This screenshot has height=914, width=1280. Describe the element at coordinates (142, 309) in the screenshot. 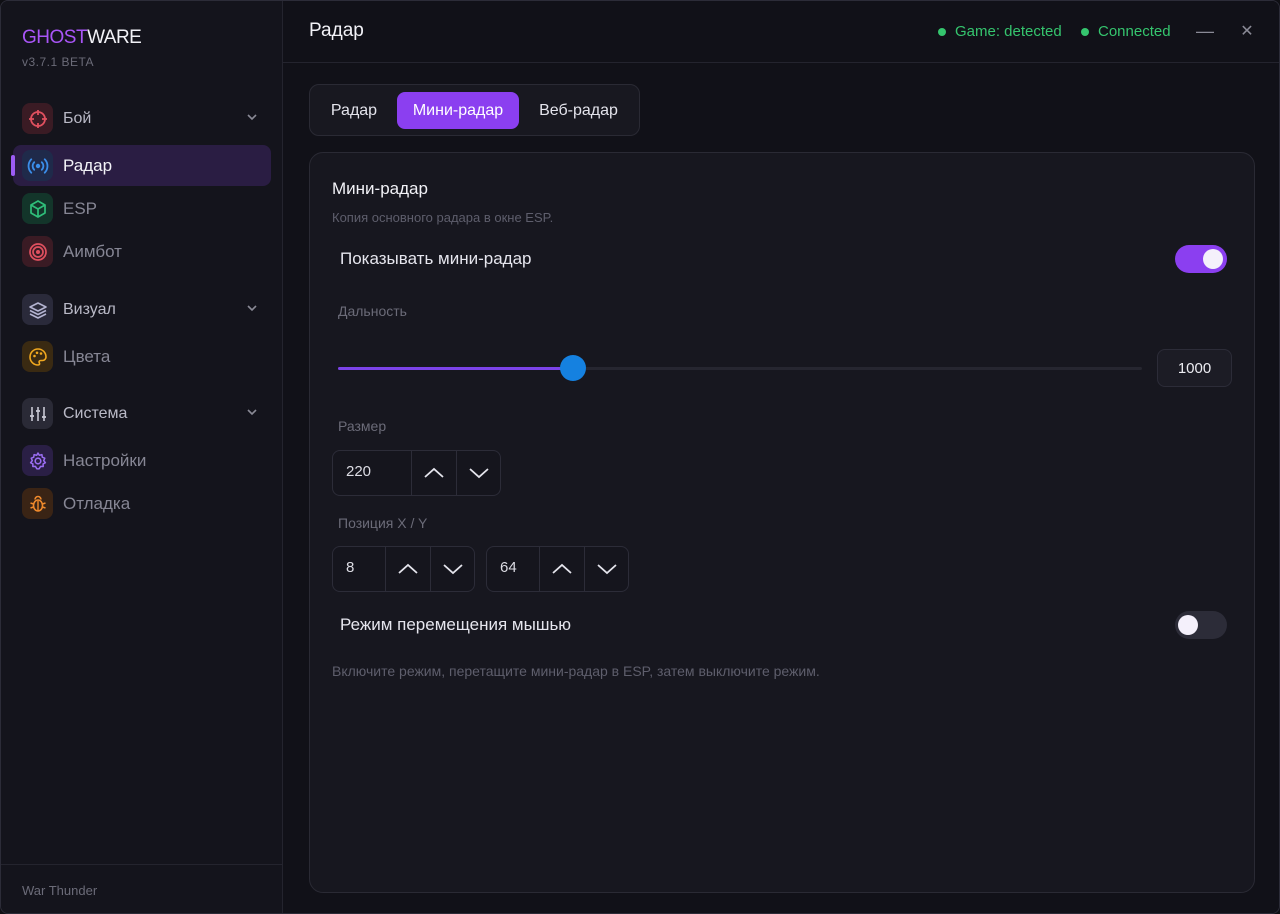

I see `sidebar-group-visual: Визуал` at that location.